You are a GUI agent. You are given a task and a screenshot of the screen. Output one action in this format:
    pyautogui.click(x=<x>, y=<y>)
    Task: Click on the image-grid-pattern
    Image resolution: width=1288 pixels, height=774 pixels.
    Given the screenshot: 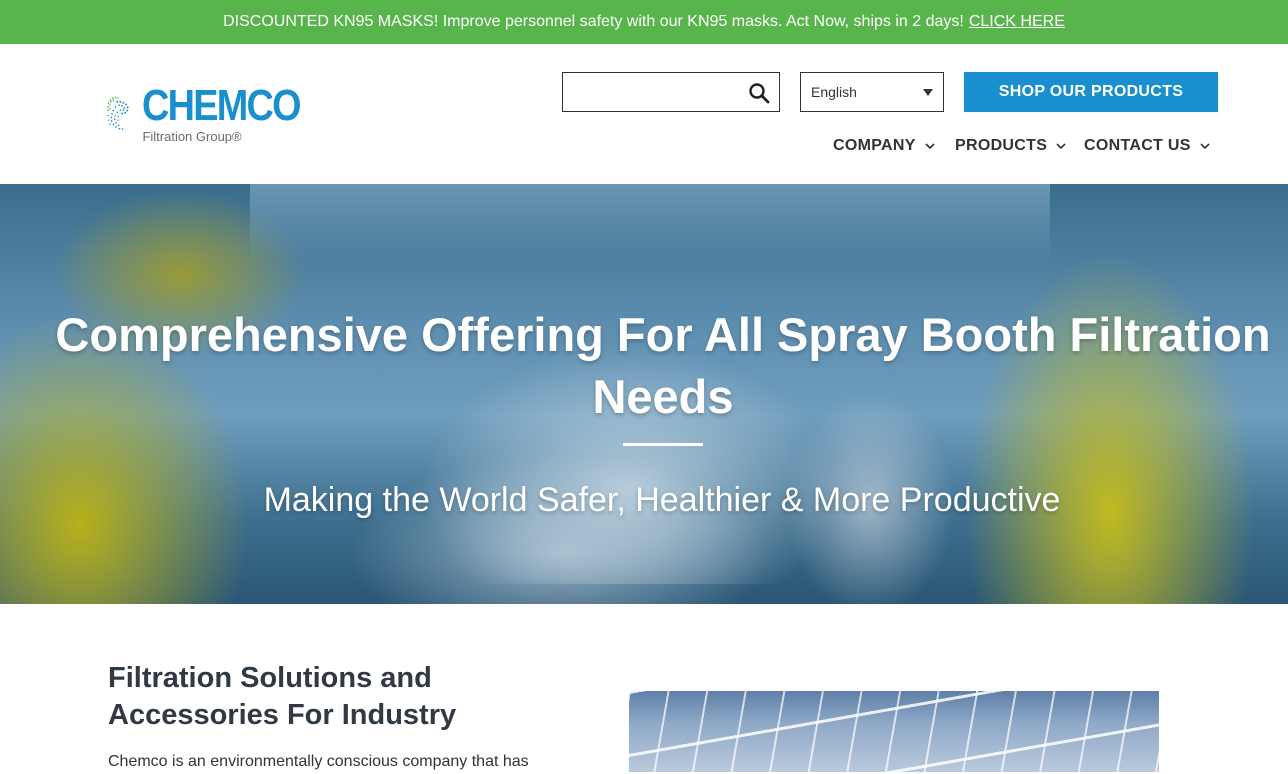 What is the action you would take?
    pyautogui.click(x=894, y=731)
    